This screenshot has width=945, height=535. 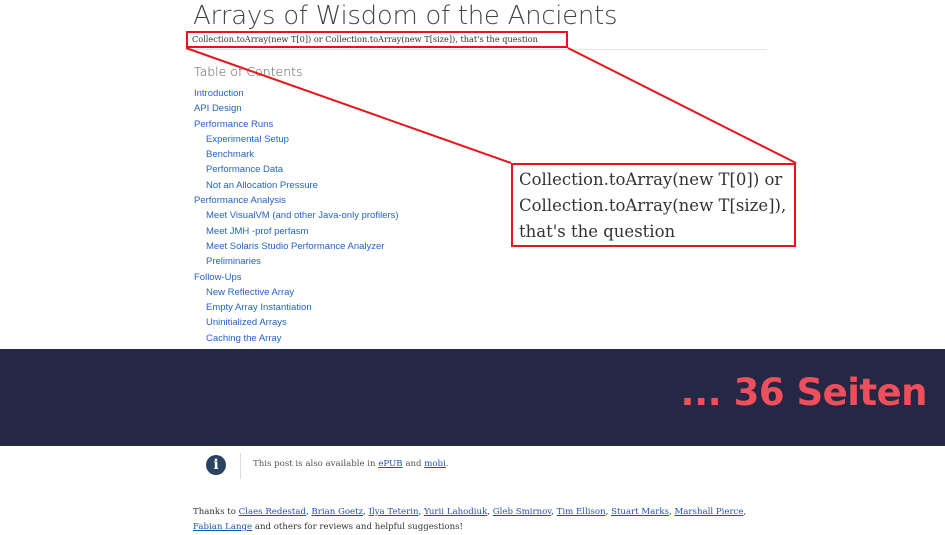 I want to click on callout-line: Collection.toArray(new T[size]),, so click(x=653, y=205).